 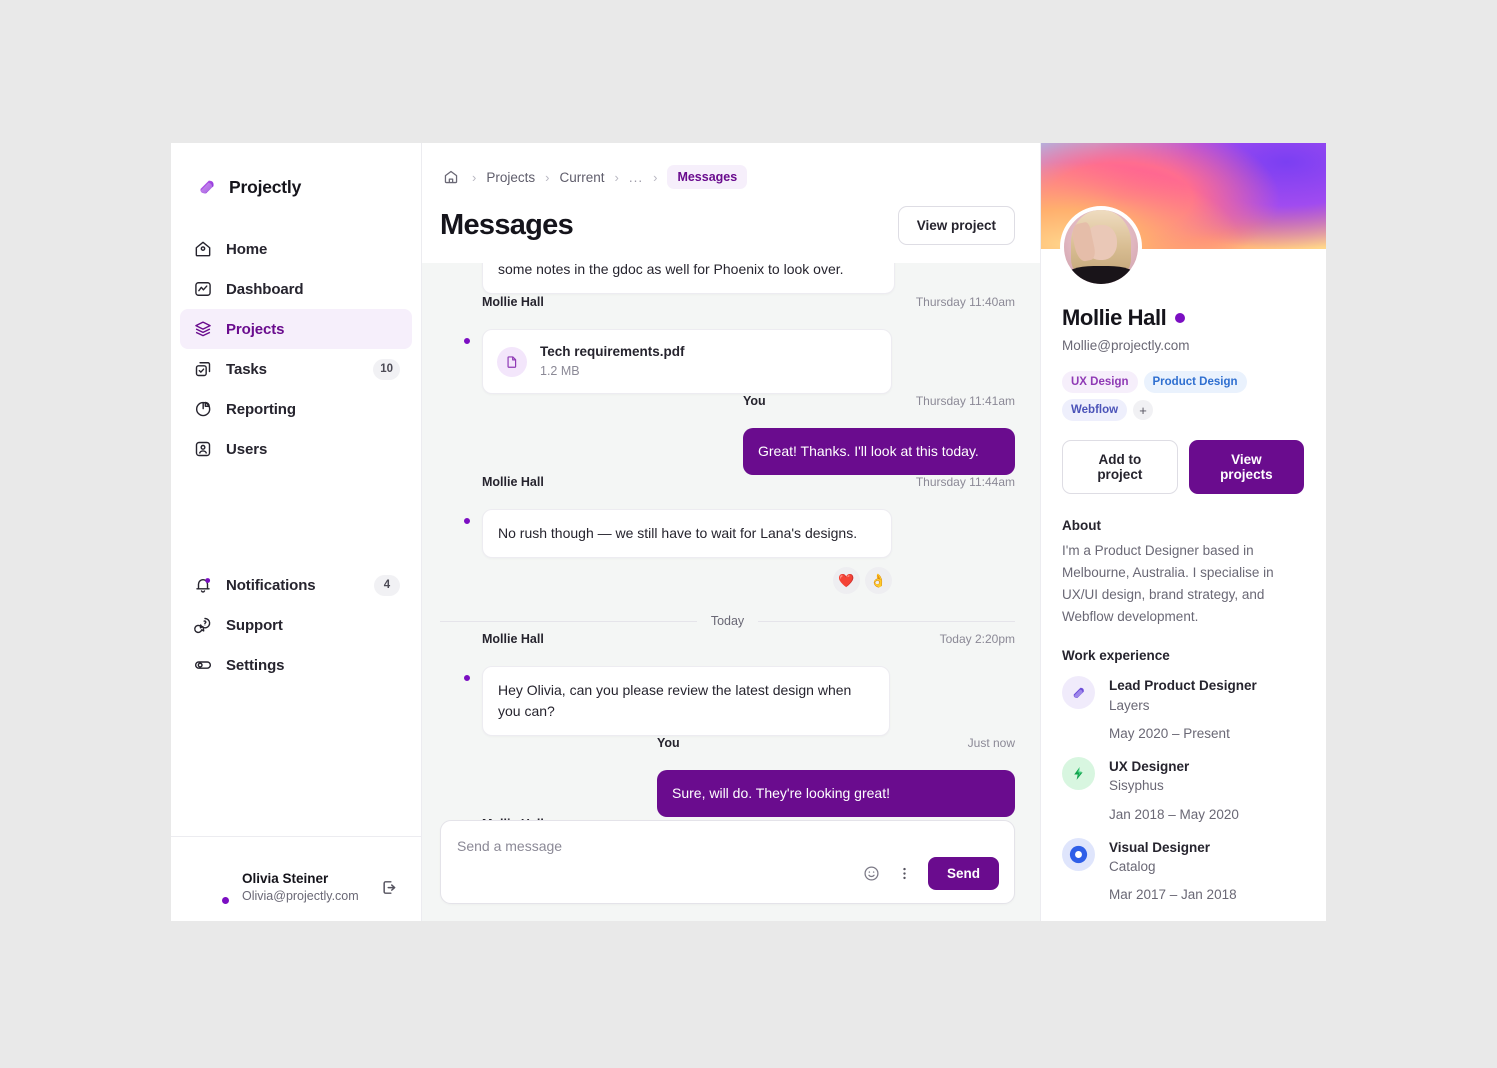 I want to click on message-meta: You Thursday 11:41am, so click(x=879, y=411).